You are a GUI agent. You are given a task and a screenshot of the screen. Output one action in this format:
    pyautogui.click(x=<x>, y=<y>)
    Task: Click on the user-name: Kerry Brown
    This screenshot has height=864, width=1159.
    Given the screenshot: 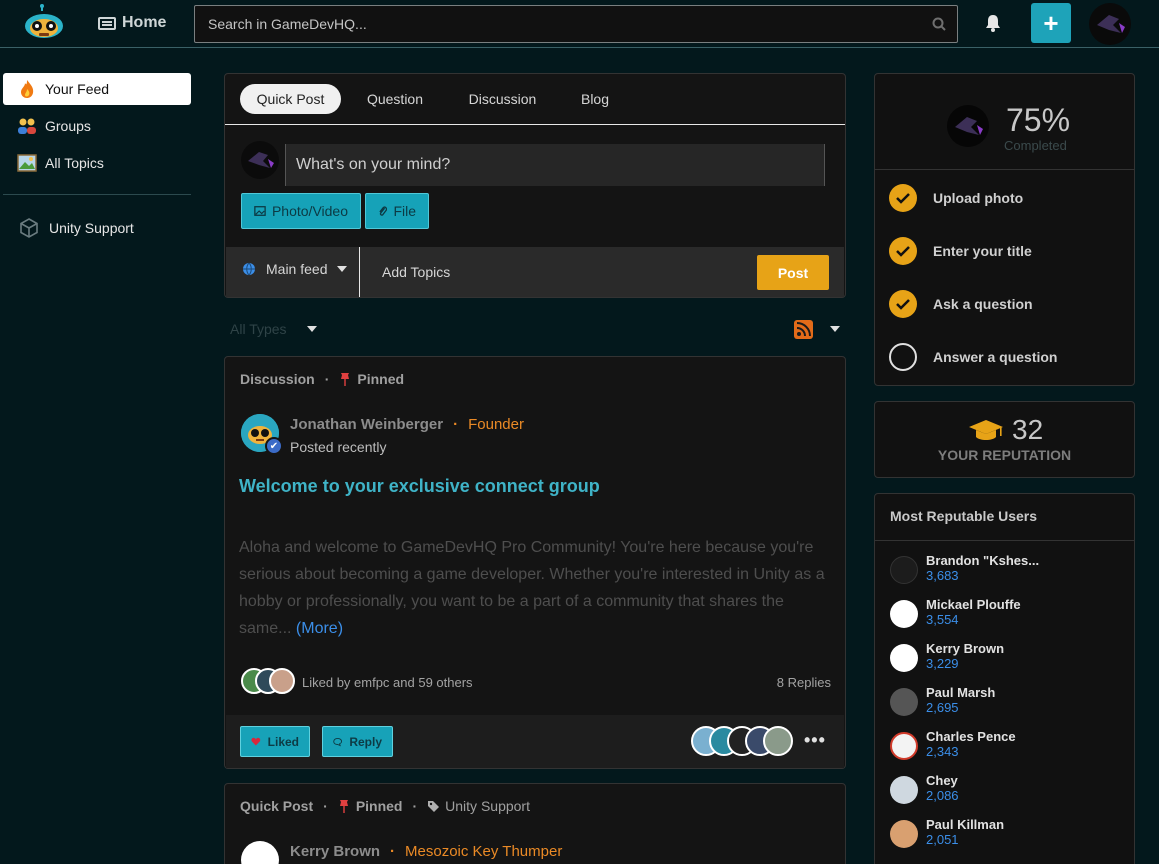 What is the action you would take?
    pyautogui.click(x=965, y=648)
    